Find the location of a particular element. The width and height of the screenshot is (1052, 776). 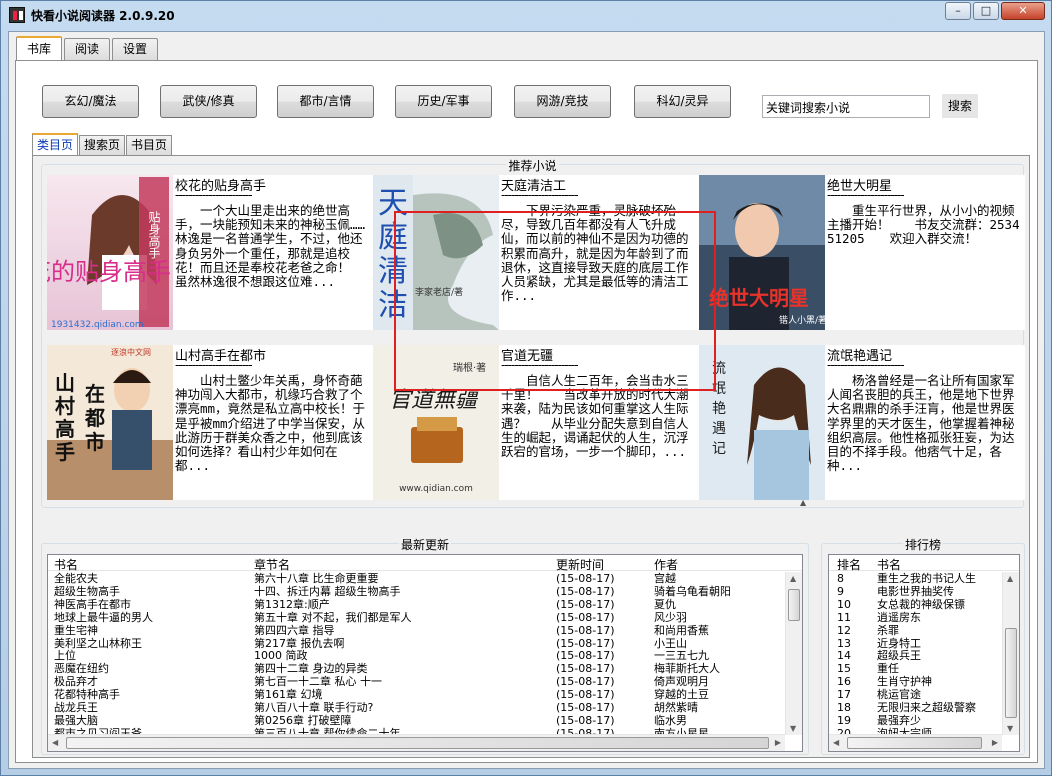

table-row: 15 重任 is located at coordinates (924, 668).